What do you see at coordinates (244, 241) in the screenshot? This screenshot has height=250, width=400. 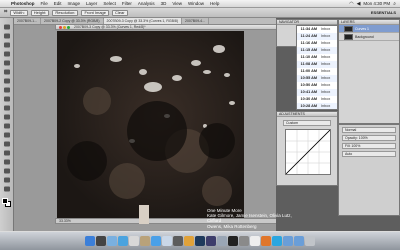 I see `system-preferences-icon` at bounding box center [244, 241].